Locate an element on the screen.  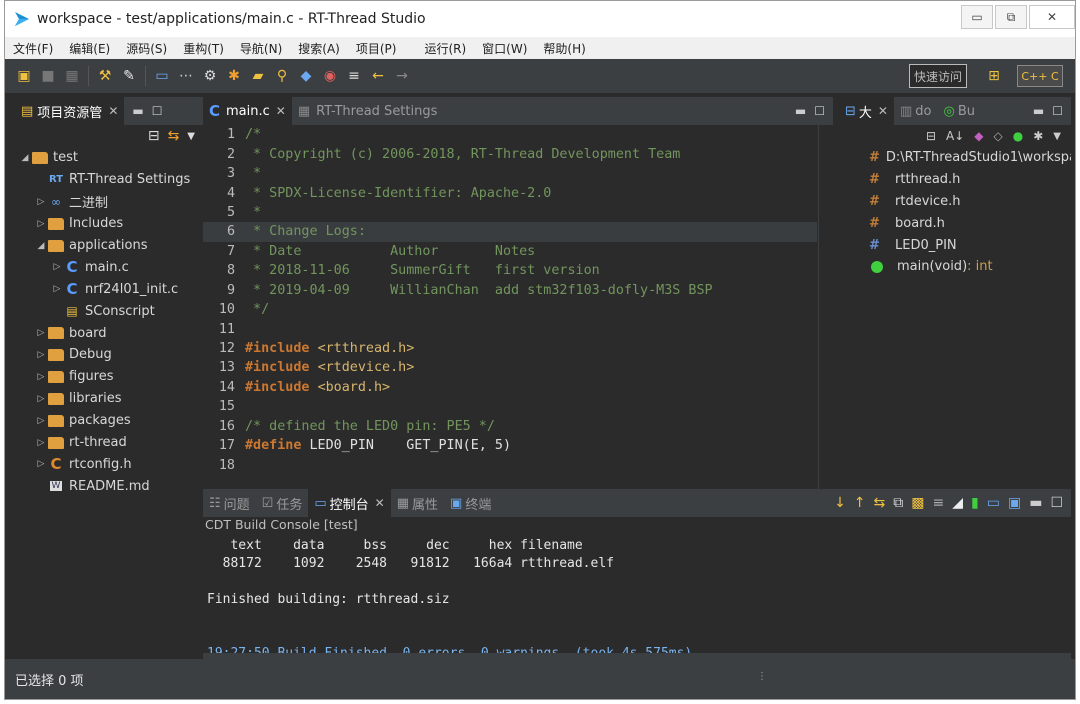
monitor-icon: ▭ is located at coordinates (162, 76).